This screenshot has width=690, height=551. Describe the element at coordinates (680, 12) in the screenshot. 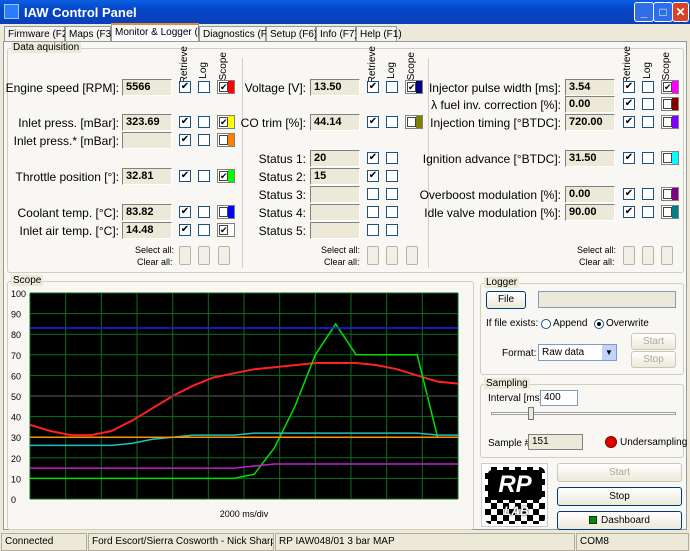

I see `close-button: ✕` at that location.